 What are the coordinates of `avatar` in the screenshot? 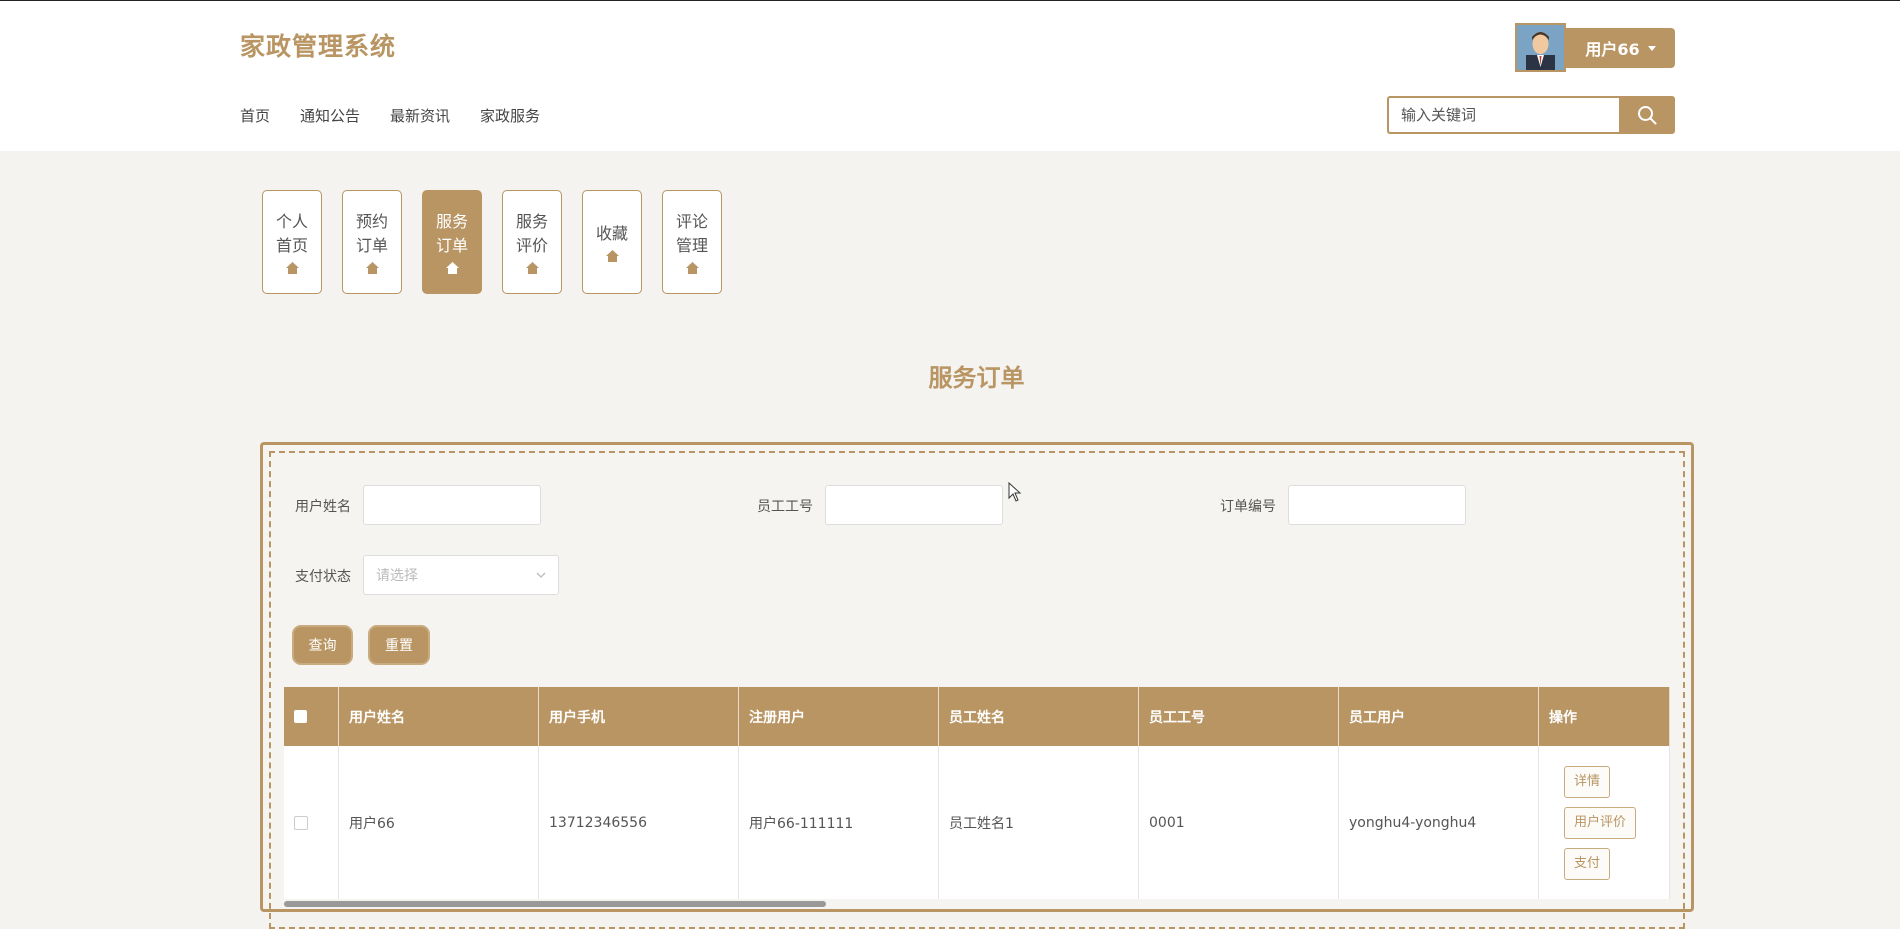 It's located at (1540, 47).